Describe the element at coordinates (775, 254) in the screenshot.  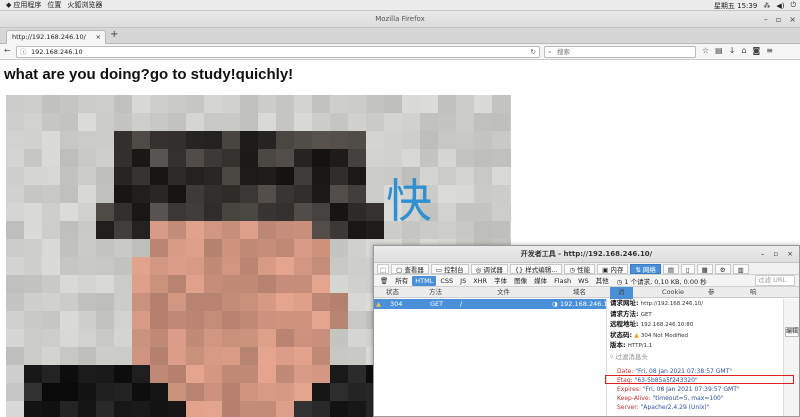
I see `devtools-maximize-icon: ▫` at that location.